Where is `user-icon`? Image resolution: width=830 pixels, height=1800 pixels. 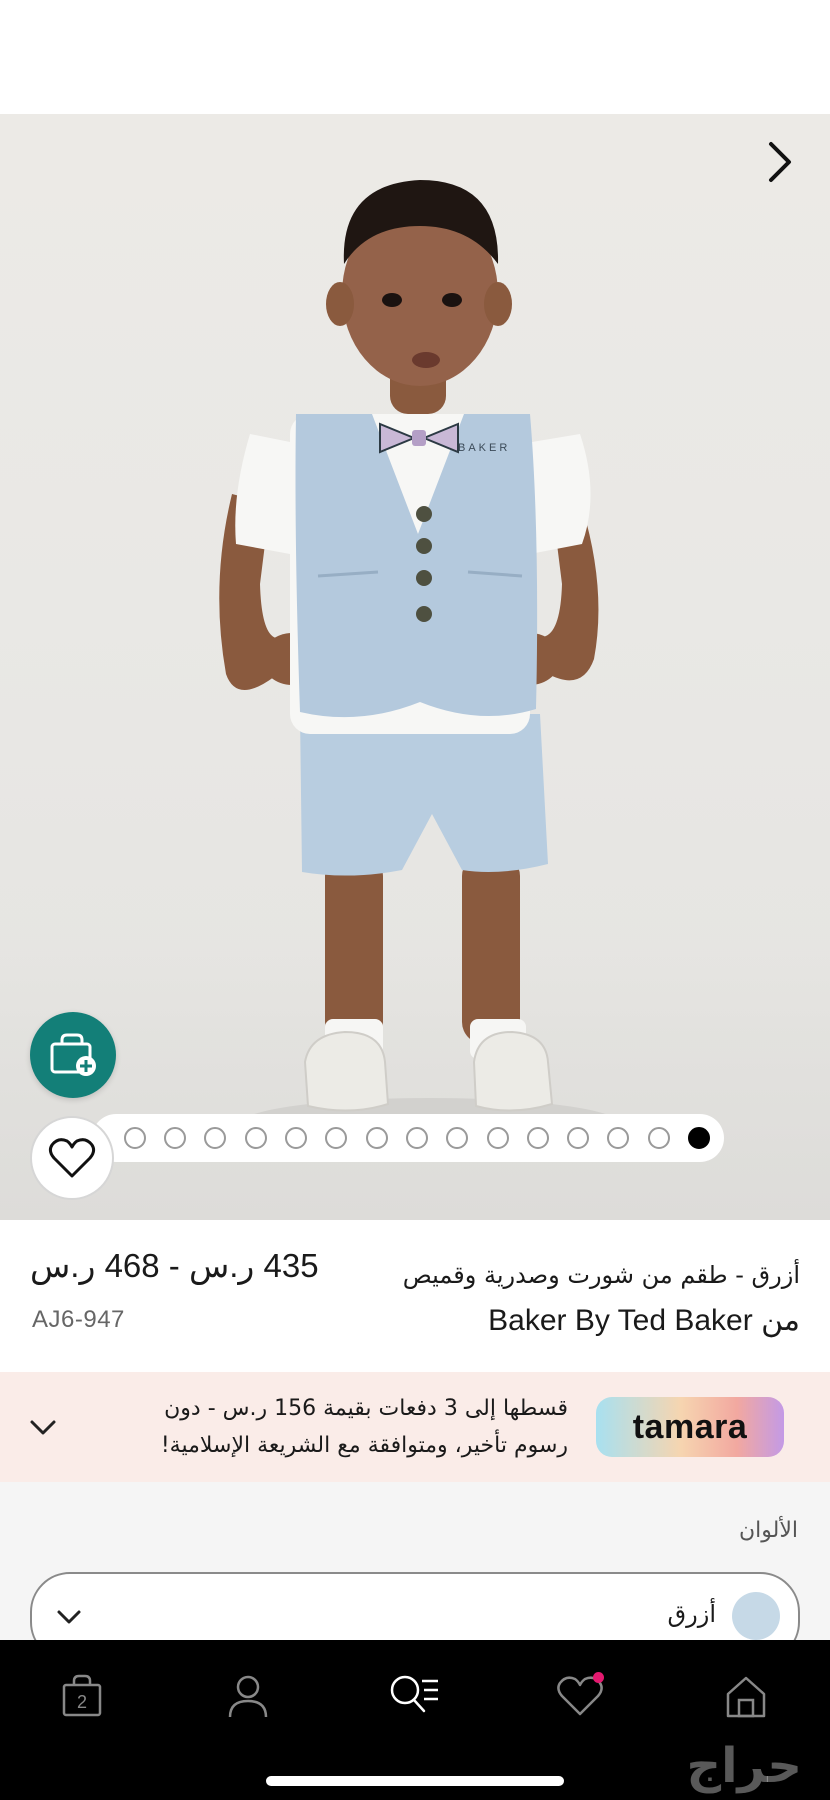 user-icon is located at coordinates (248, 1696).